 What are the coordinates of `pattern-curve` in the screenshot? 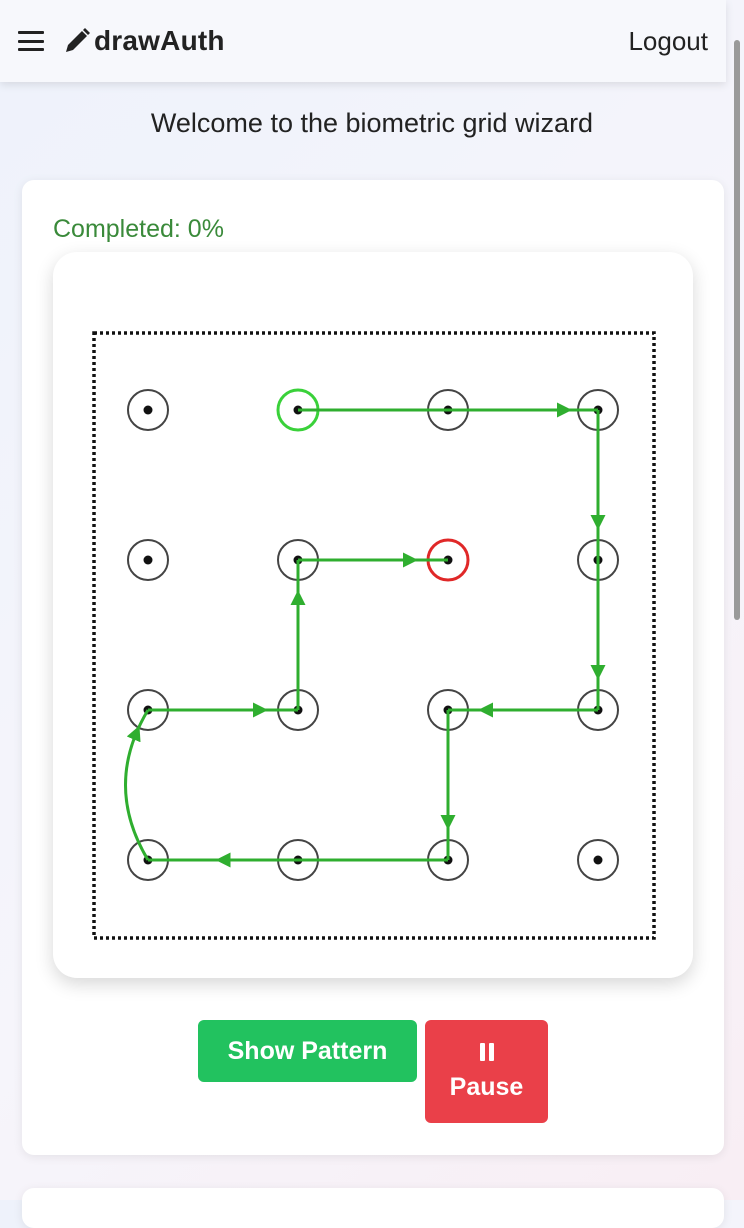 It's located at (137, 785).